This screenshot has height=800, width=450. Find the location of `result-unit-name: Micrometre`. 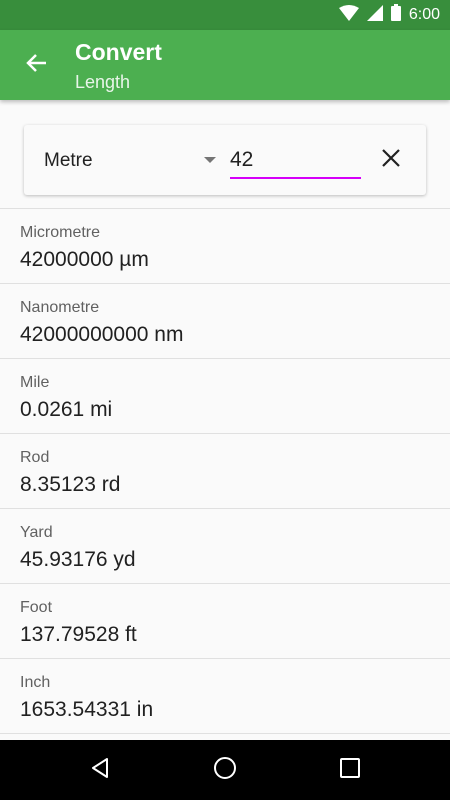

result-unit-name: Micrometre is located at coordinates (60, 232).